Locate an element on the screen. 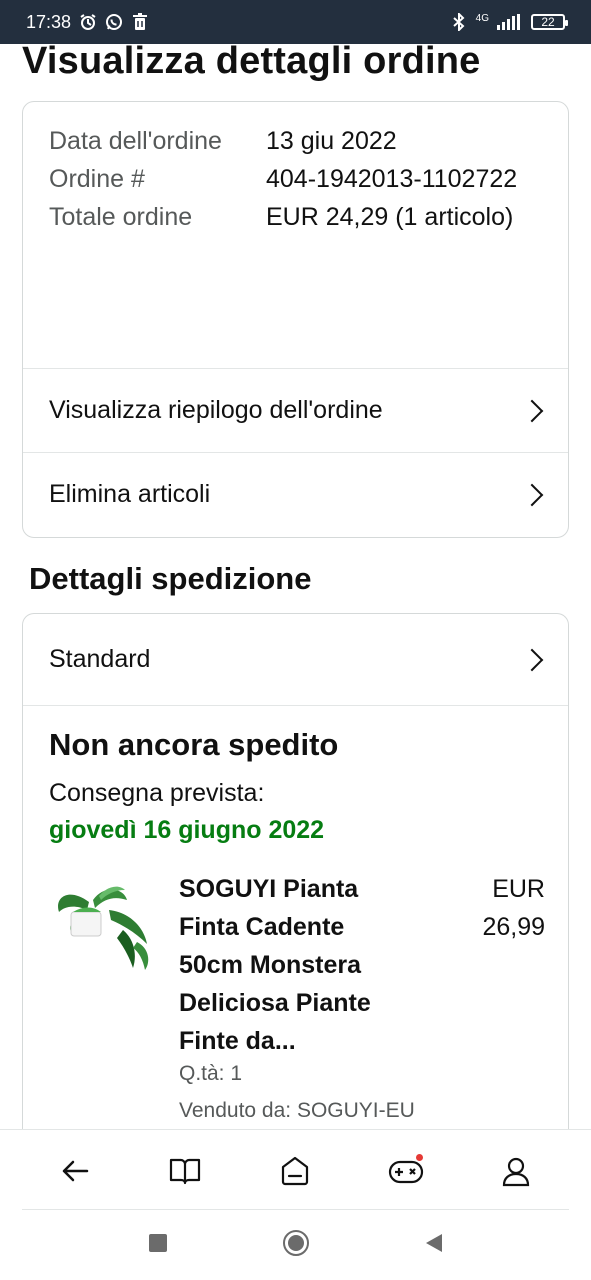 The image size is (591, 1280). order-number-value: 404-1942013-1102722 is located at coordinates (392, 179).